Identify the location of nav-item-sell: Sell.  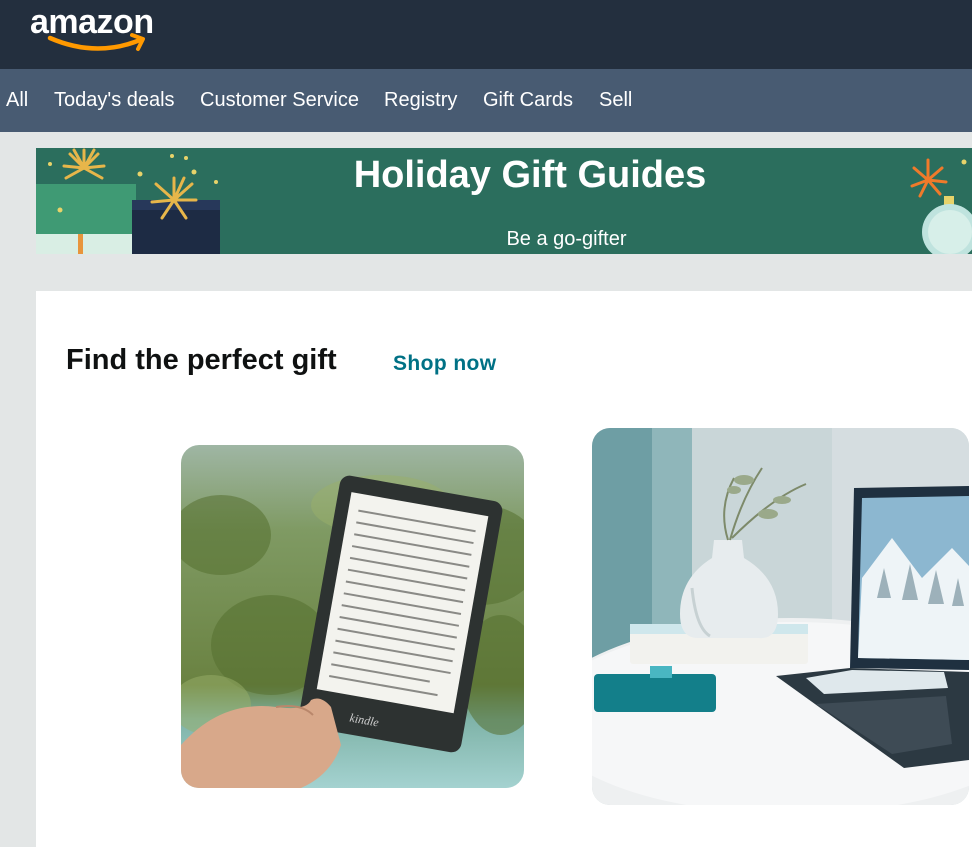
(615, 100).